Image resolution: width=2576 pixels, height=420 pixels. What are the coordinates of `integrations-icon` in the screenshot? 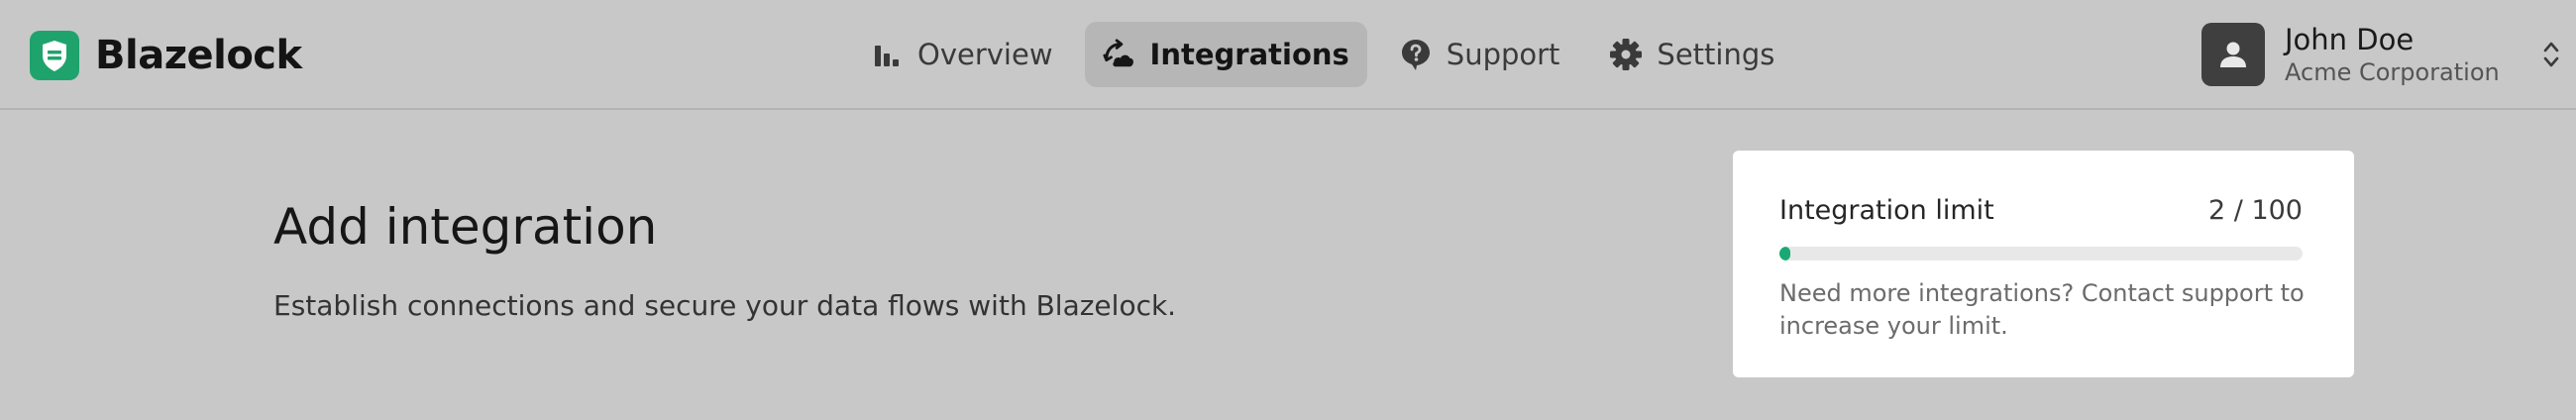 It's located at (1120, 54).